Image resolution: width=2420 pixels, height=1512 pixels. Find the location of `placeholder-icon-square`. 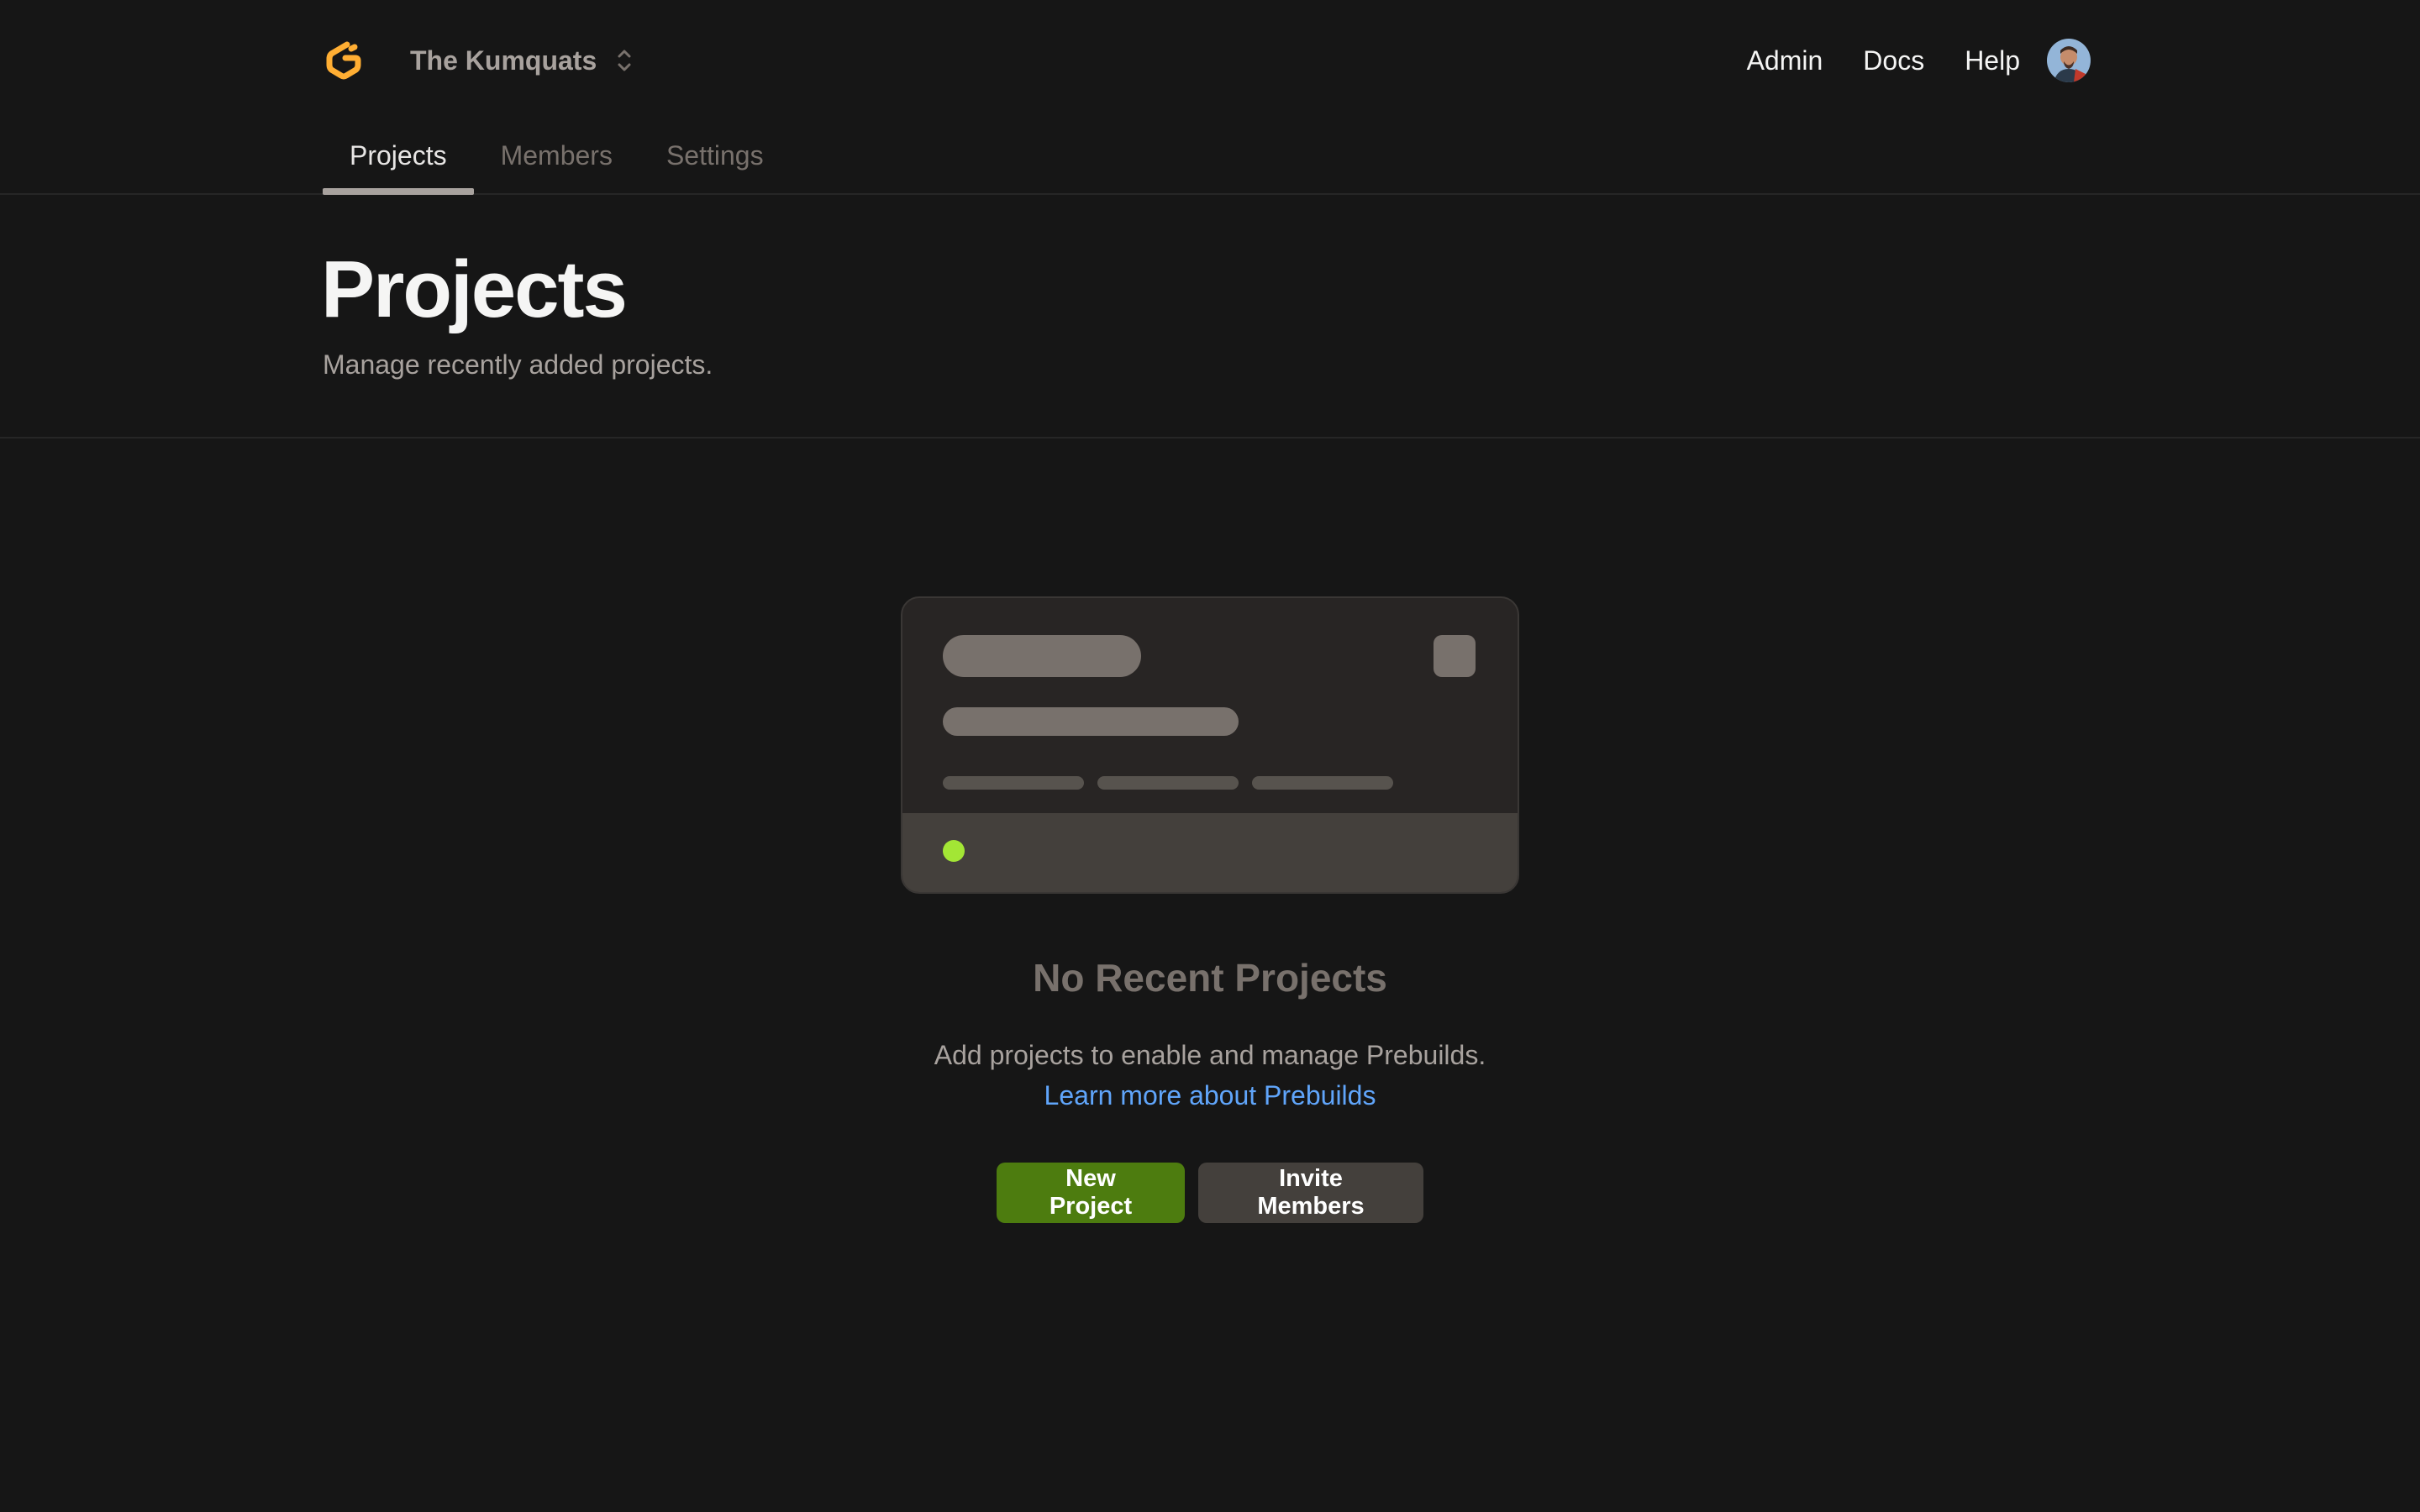

placeholder-icon-square is located at coordinates (1455, 656).